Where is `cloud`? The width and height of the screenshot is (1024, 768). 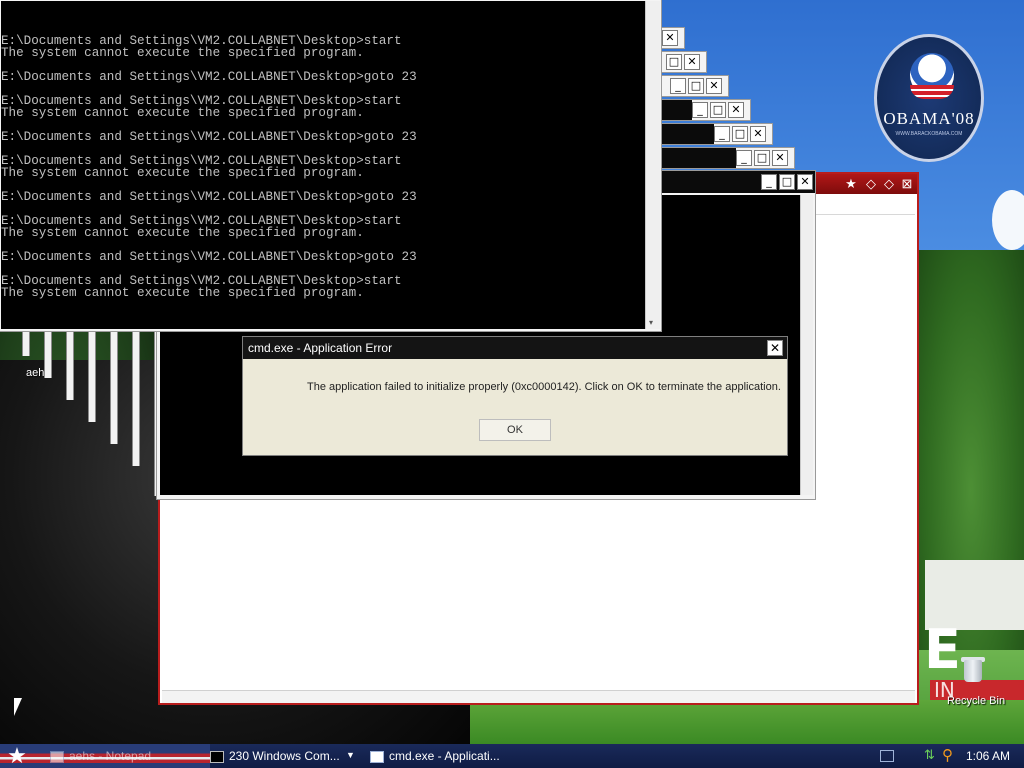 cloud is located at coordinates (1008, 220).